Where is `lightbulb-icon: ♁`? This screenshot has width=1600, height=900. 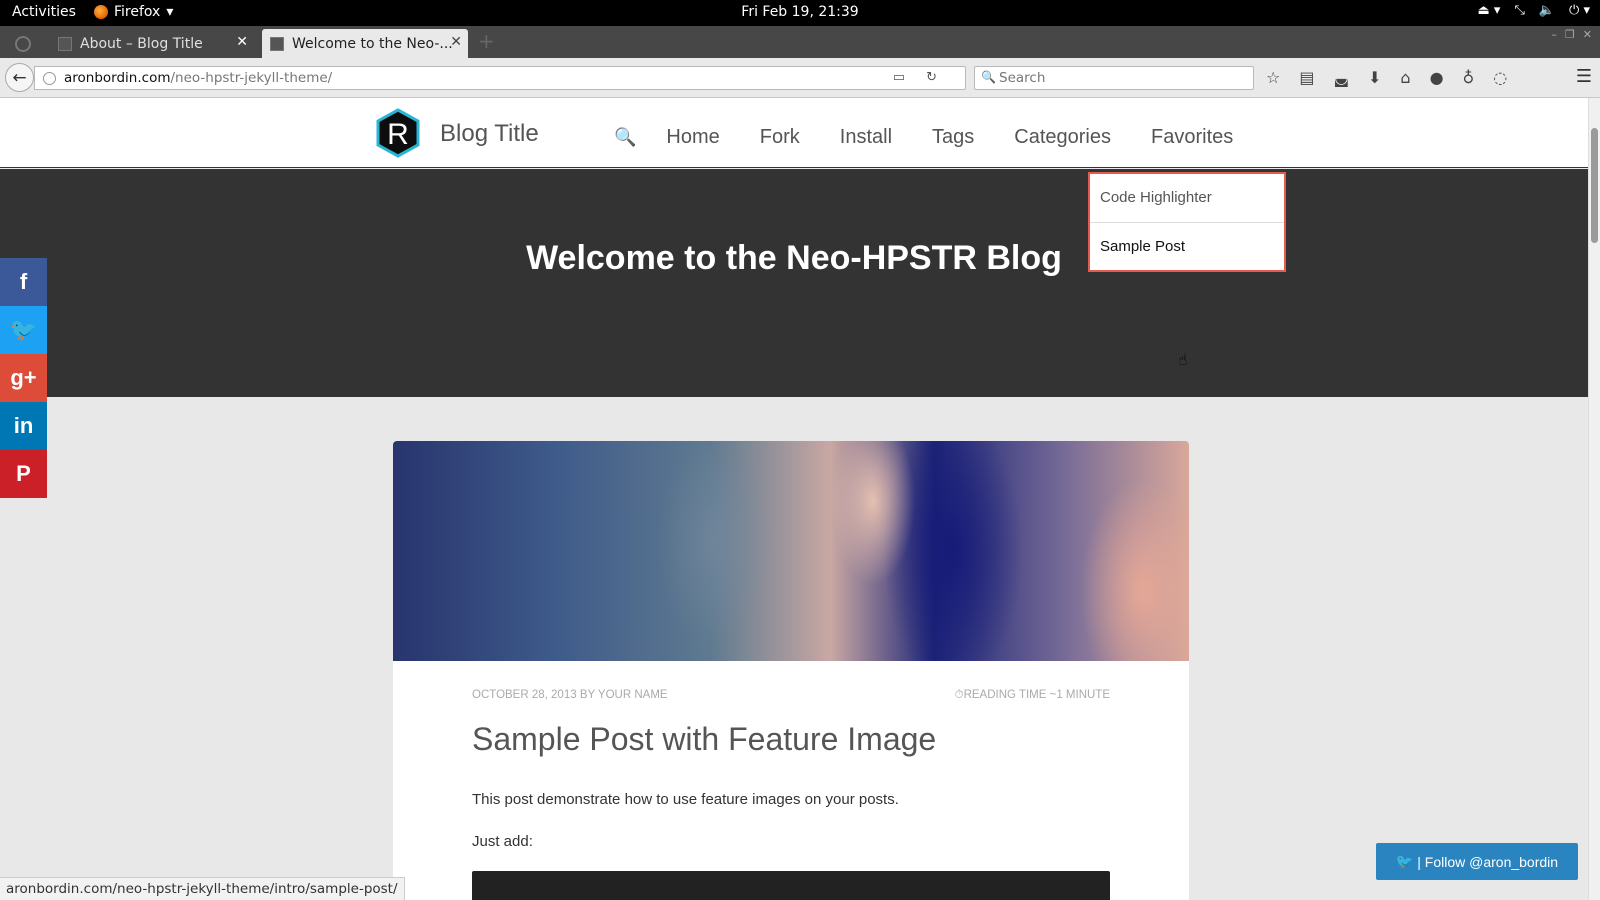
lightbulb-icon: ♁ is located at coordinates (1469, 77).